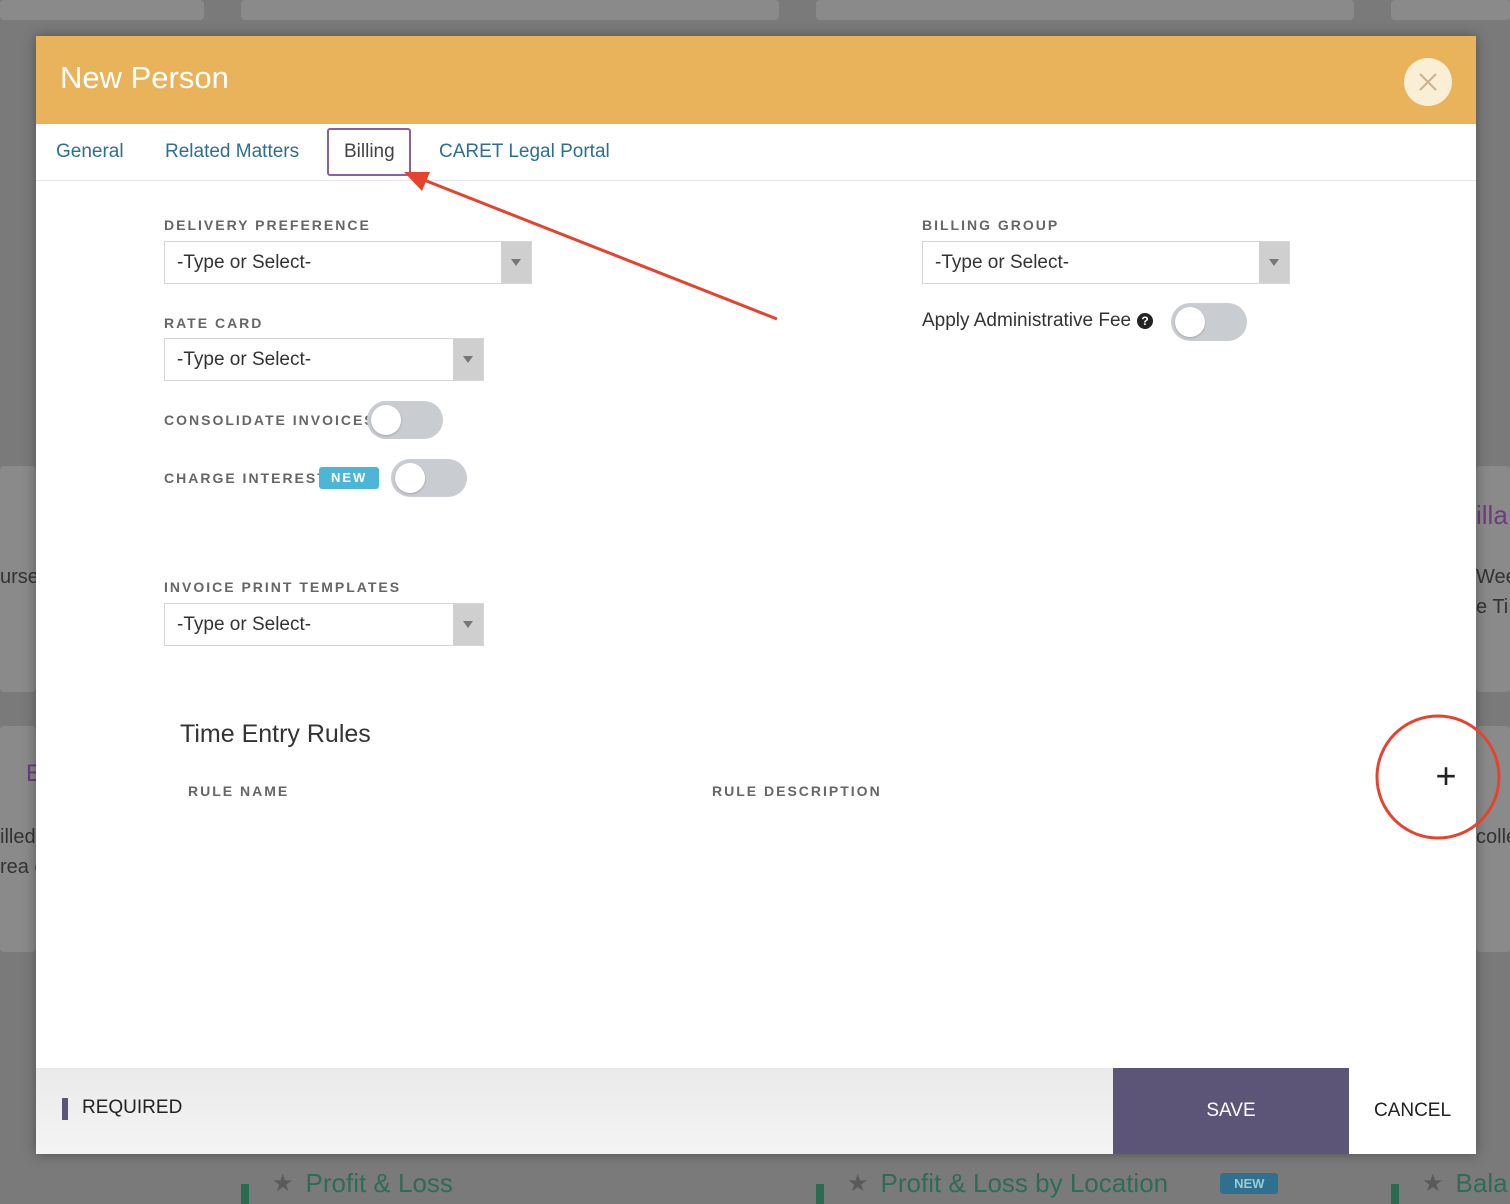 The width and height of the screenshot is (1510, 1204). Describe the element at coordinates (267, 225) in the screenshot. I see `delivery-preference-label: DELIVERY PREFERENCE` at that location.